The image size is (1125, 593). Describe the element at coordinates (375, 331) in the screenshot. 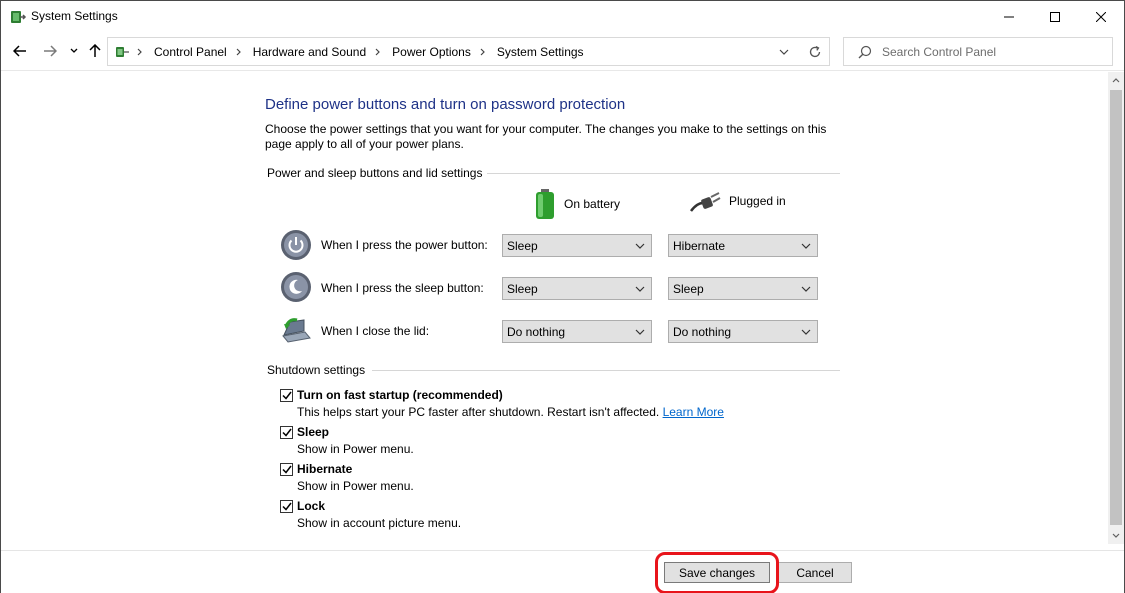

I see `lid-close-label: When I close the lid:` at that location.